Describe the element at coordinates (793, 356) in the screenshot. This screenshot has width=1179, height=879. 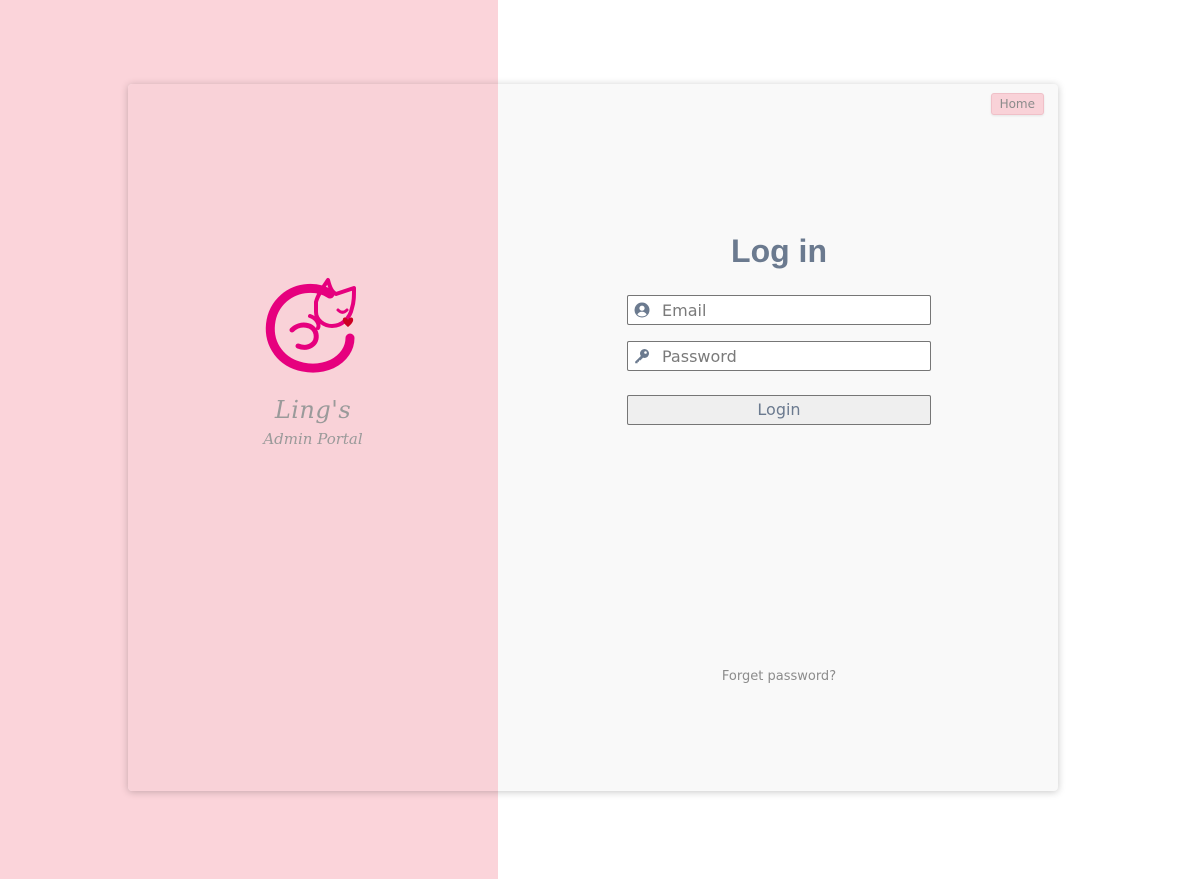
I see `password-input` at that location.